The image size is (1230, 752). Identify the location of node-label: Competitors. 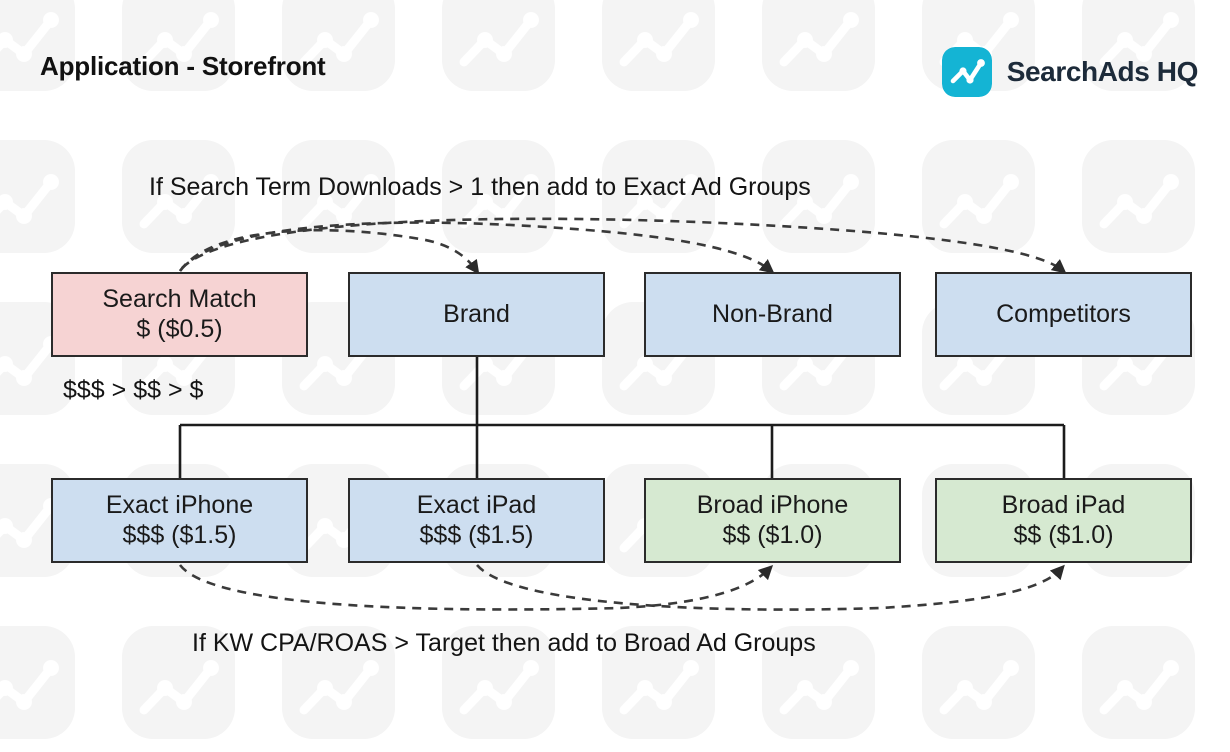
(1063, 313).